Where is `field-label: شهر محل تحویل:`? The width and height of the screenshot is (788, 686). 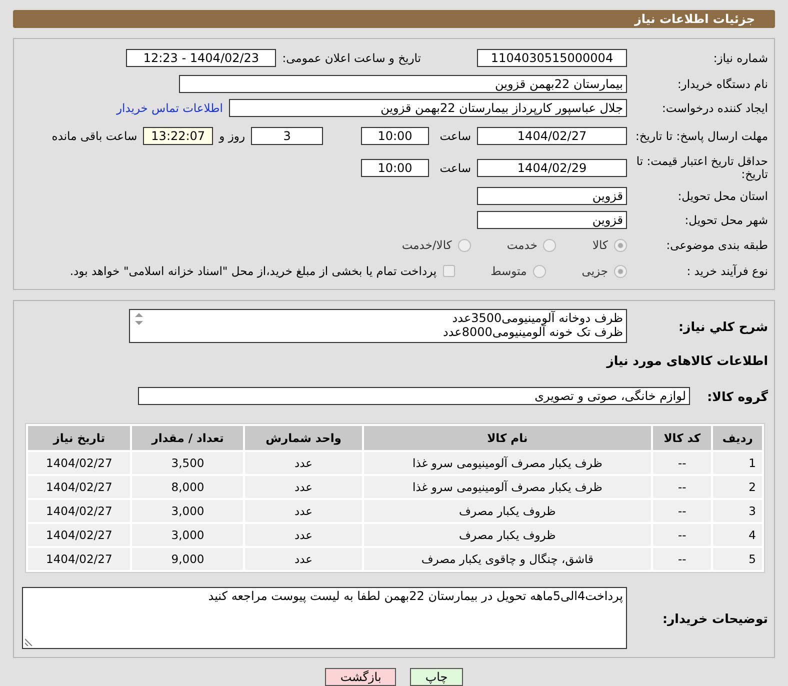 field-label: شهر محل تحویل: is located at coordinates (726, 220).